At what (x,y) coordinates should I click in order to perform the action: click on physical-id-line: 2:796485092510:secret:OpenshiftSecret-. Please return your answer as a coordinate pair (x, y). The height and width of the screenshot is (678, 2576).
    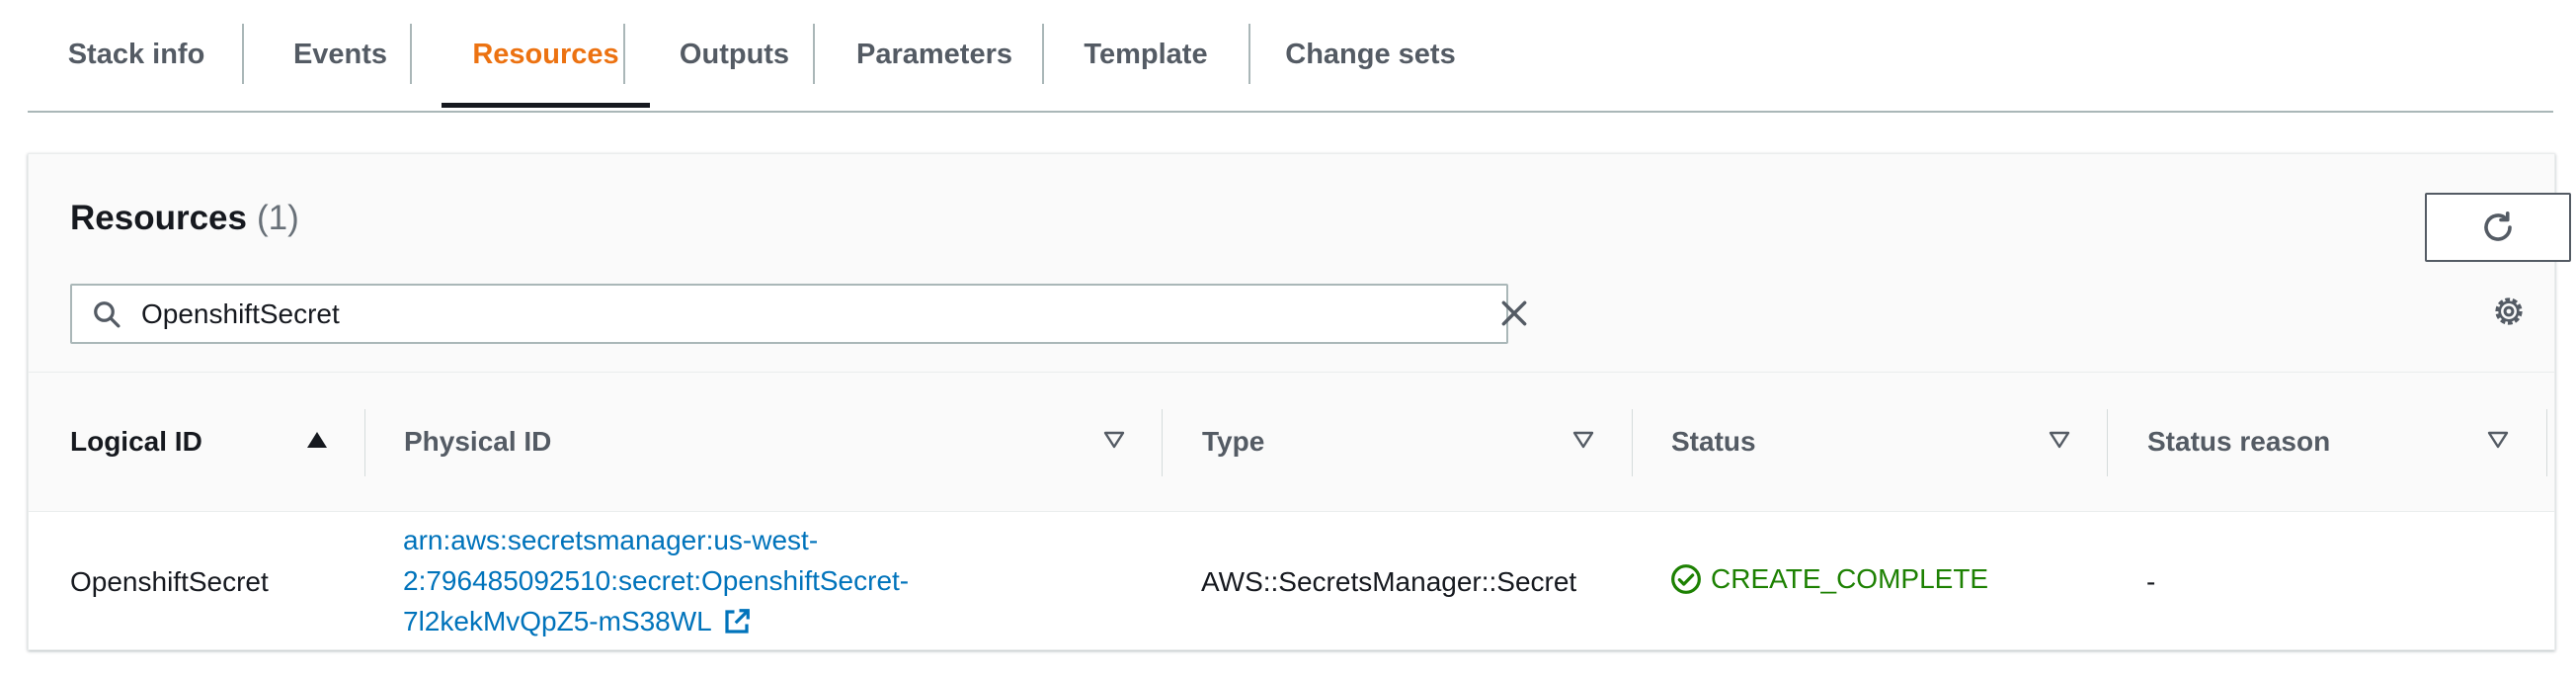
    Looking at the image, I should click on (656, 580).